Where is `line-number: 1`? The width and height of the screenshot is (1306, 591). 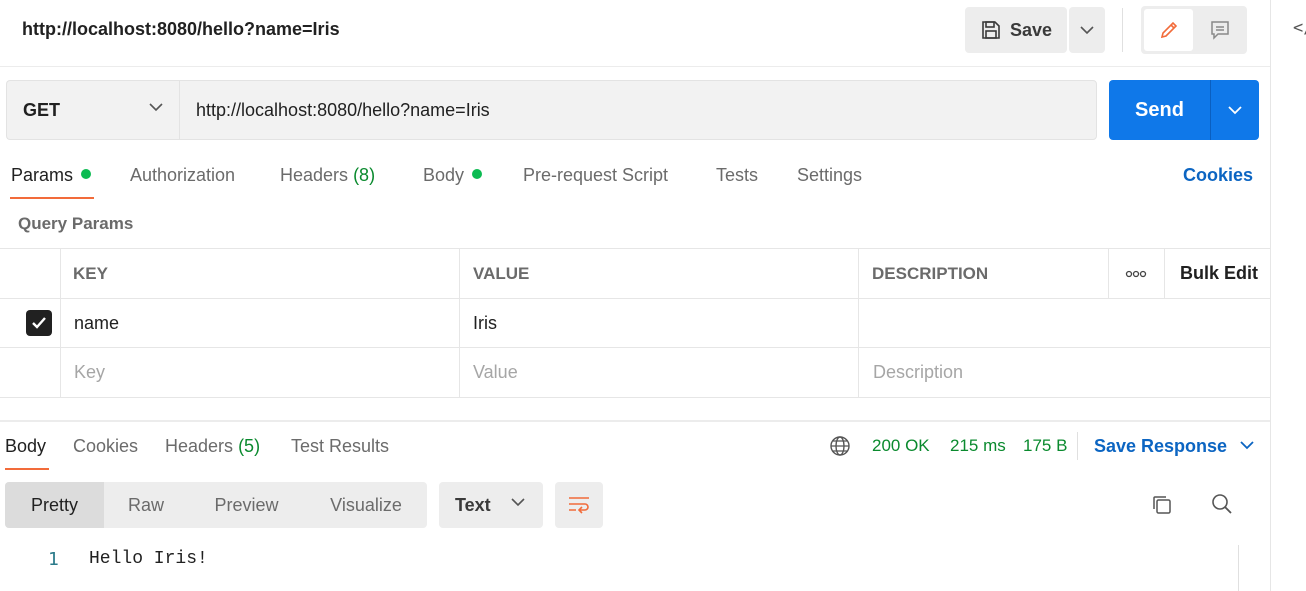
line-number: 1 is located at coordinates (53, 559).